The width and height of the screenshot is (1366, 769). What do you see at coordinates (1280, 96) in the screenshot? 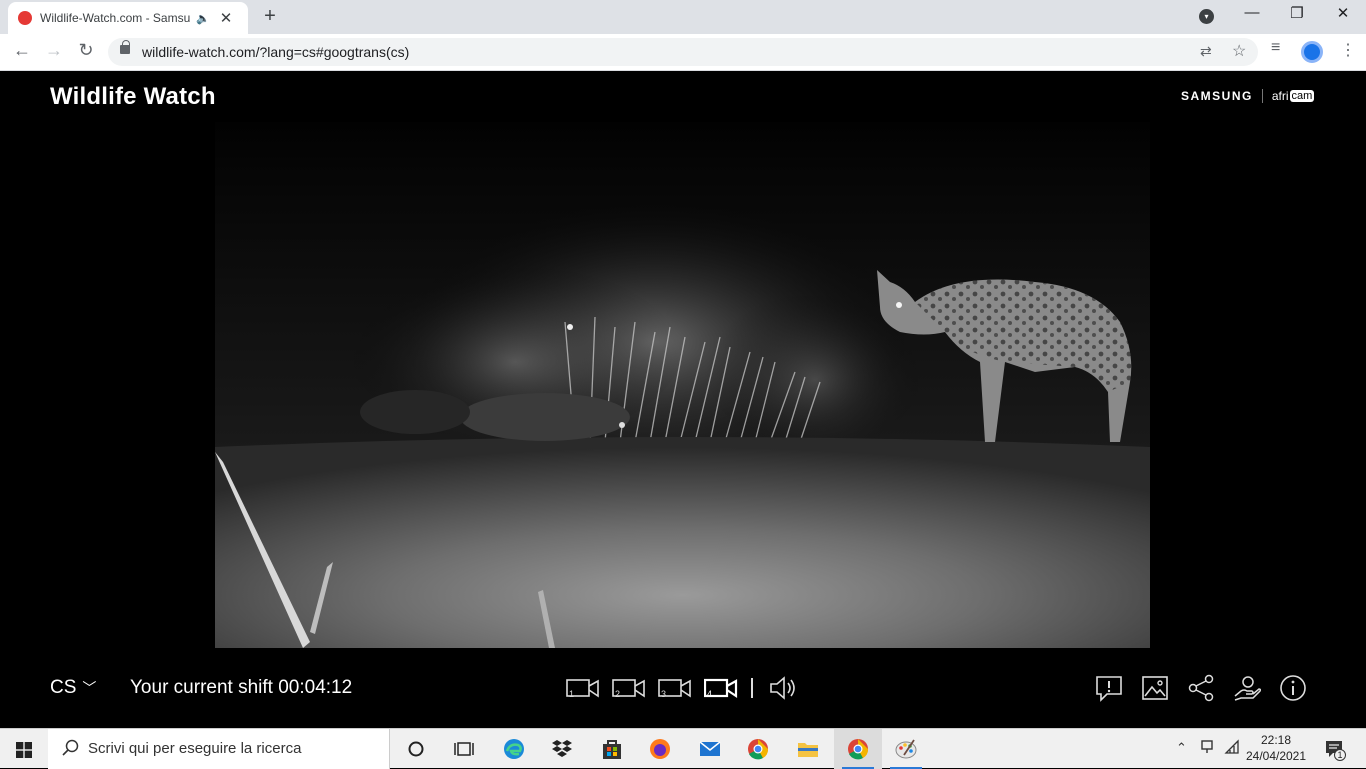
I see `africam-logo-text: afri` at bounding box center [1280, 96].